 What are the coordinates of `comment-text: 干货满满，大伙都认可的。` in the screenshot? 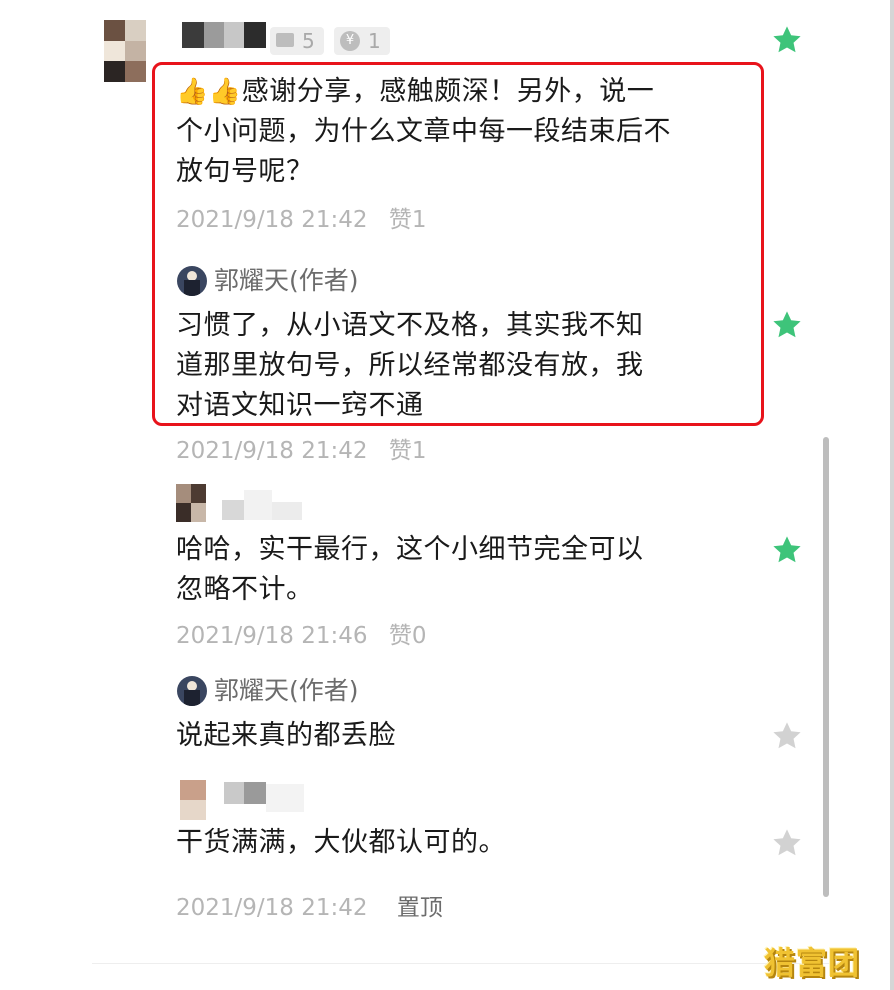 It's located at (341, 842).